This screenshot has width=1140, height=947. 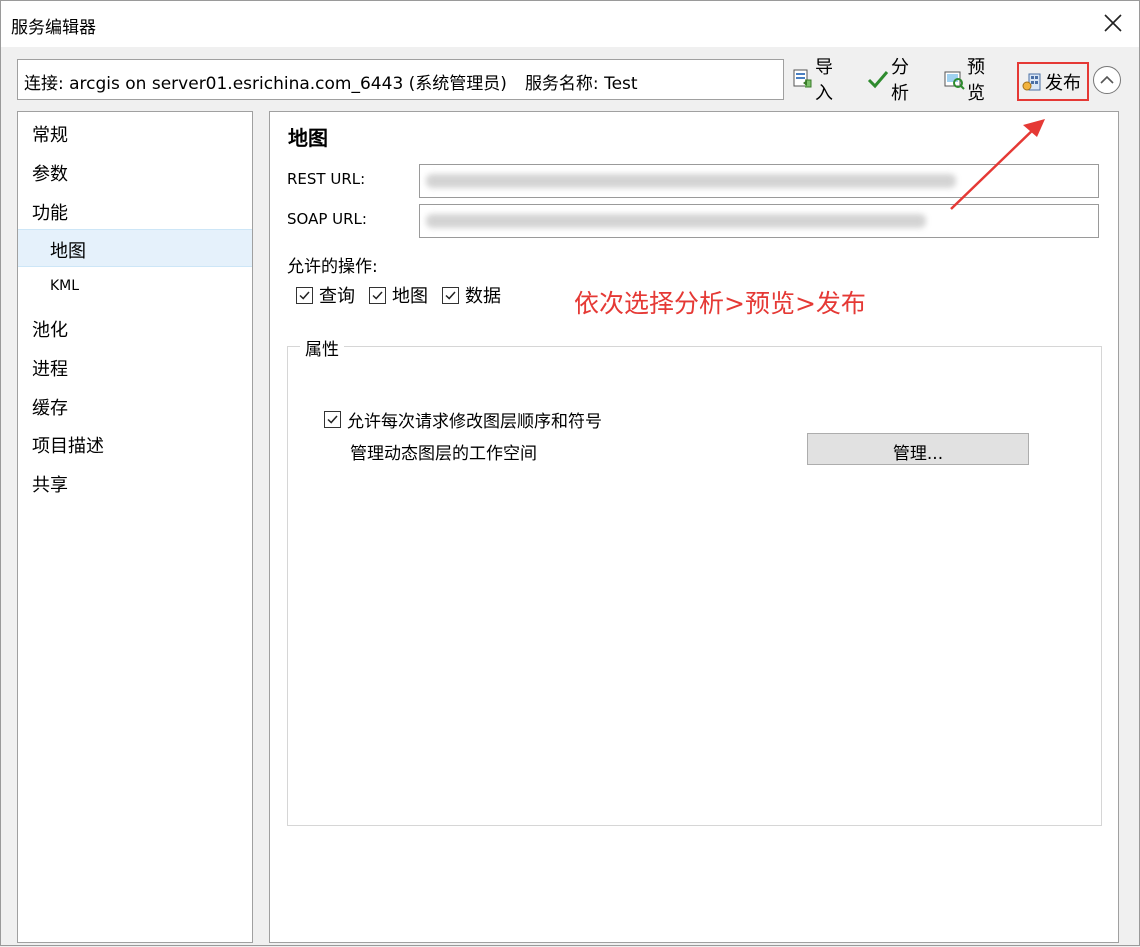 I want to click on query-label: 查询, so click(x=337, y=296).